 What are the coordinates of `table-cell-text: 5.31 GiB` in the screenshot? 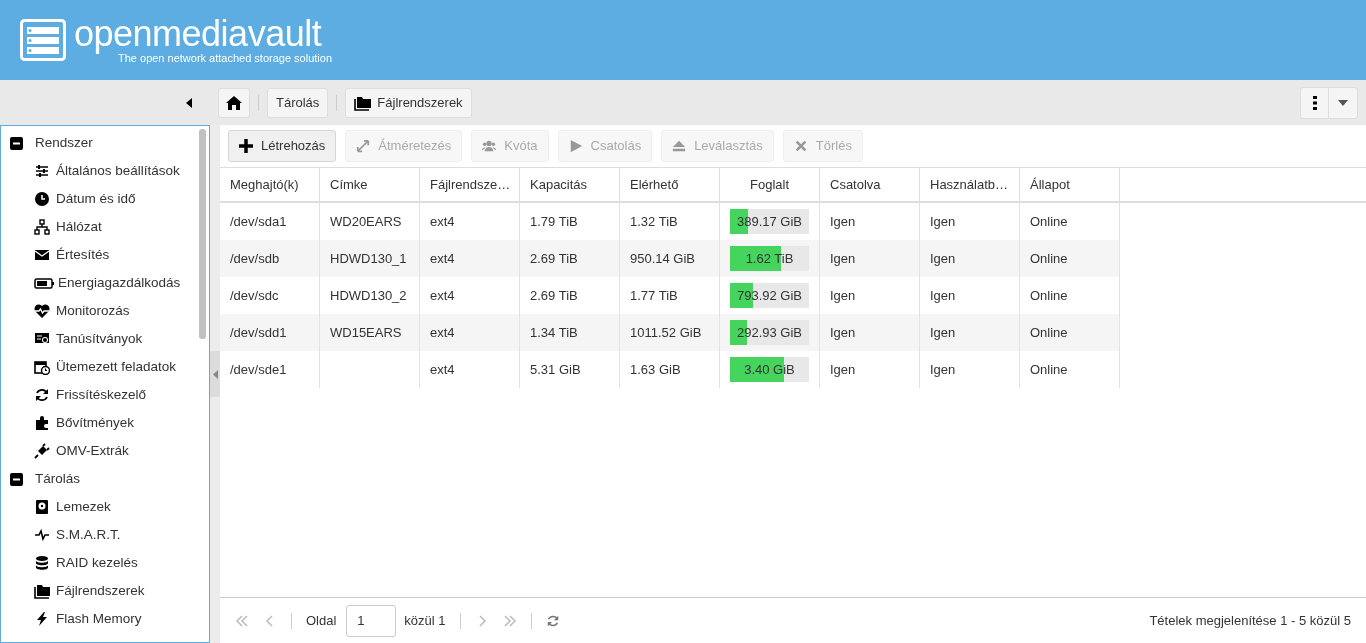 It's located at (555, 369).